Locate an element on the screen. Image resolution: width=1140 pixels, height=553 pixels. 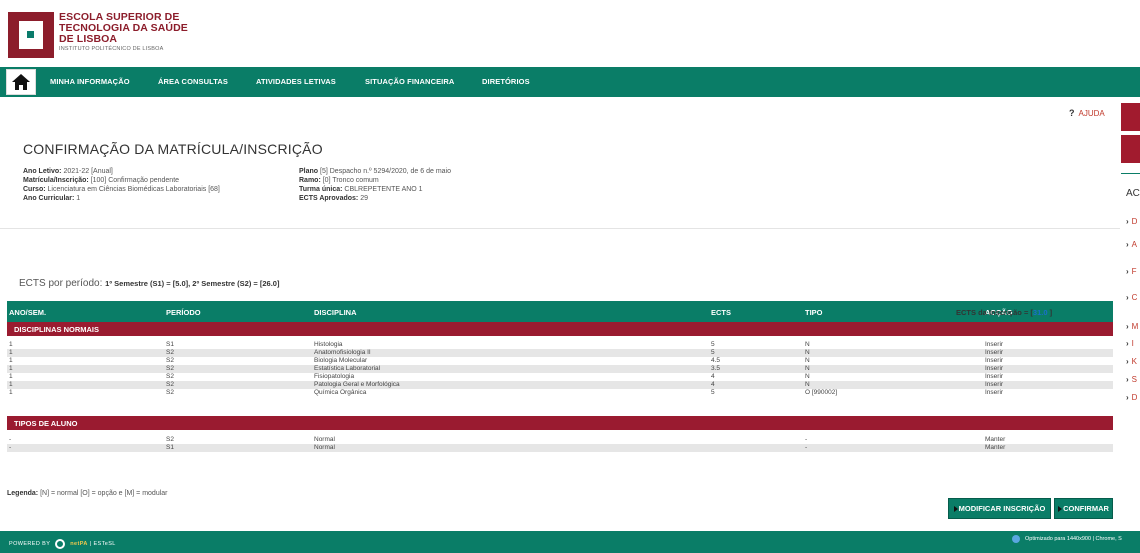
school-subtitle: INSTITUTO POLITÉCNICO DE LISBOA is located at coordinates (111, 49).